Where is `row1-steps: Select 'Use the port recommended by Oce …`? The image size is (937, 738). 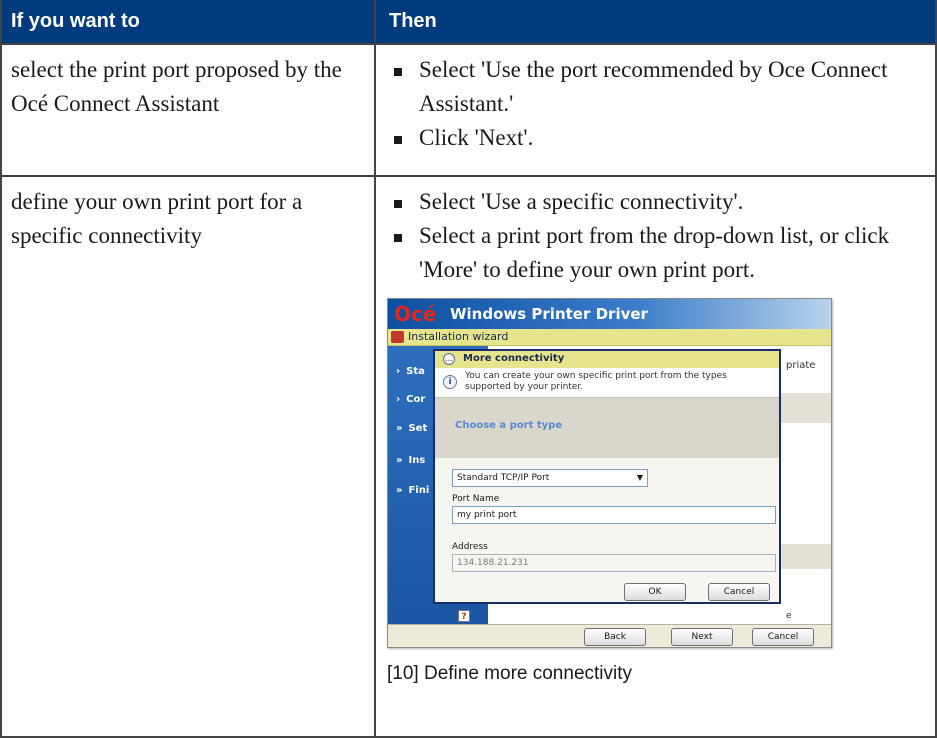 row1-steps: Select 'Use the port recommended by Oce … is located at coordinates (659, 104).